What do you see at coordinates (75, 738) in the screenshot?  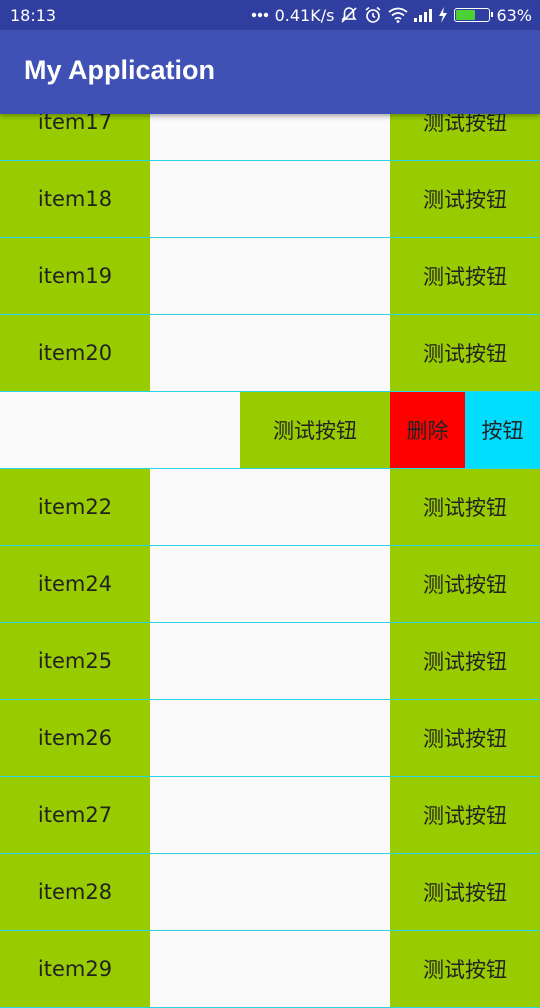 I see `item-label: item26` at bounding box center [75, 738].